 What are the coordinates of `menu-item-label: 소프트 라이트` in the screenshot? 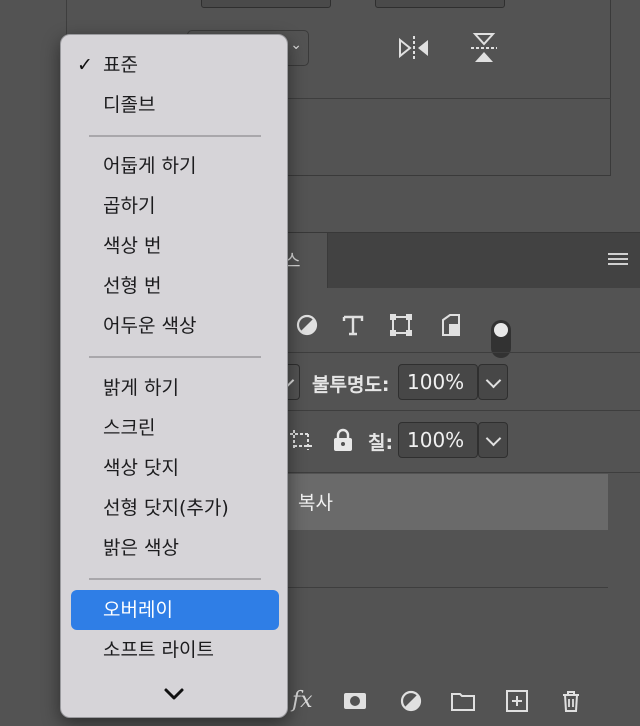 It's located at (158, 650).